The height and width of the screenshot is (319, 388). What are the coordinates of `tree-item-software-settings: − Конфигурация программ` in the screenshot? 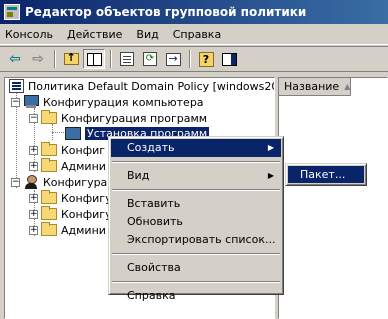 It's located at (118, 118).